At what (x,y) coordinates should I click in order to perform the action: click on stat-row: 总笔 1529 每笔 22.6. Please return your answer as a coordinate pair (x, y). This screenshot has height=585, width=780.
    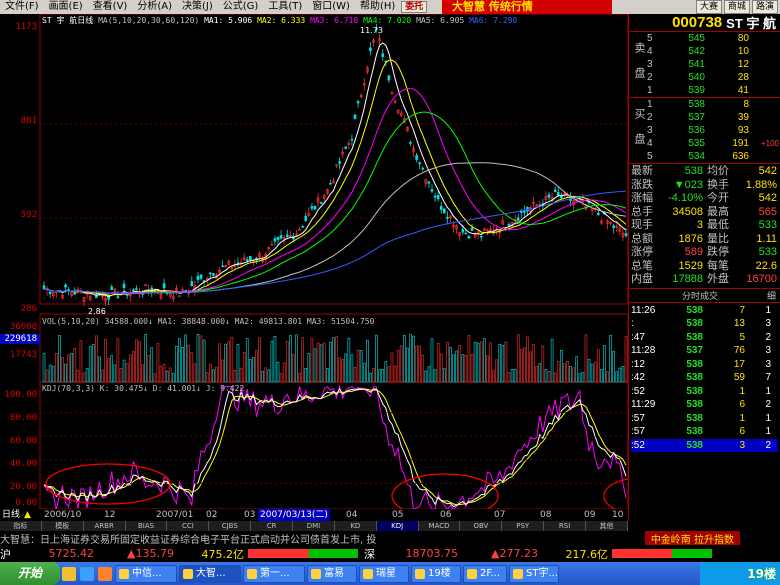
    Looking at the image, I should click on (704, 267).